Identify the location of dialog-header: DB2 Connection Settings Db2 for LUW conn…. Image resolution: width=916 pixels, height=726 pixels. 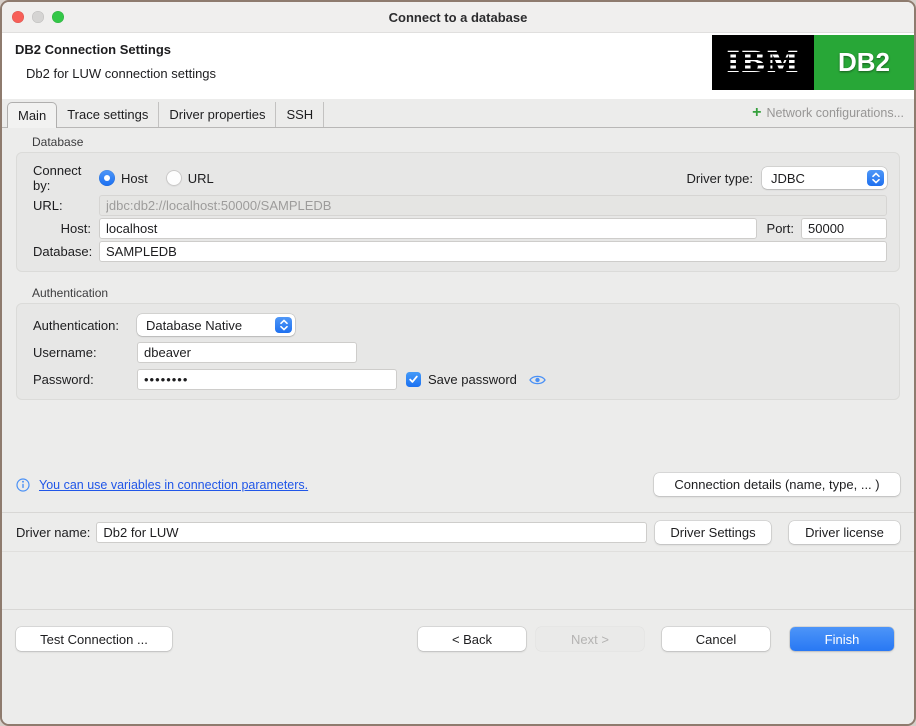
(458, 66).